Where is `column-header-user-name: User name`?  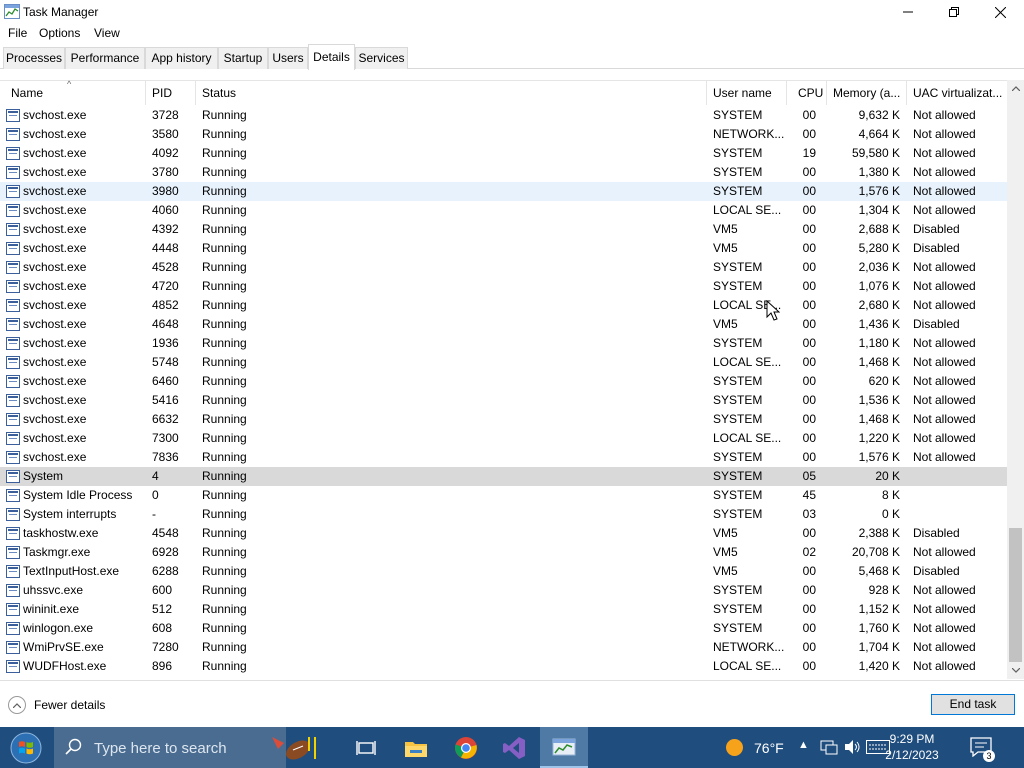 column-header-user-name: User name is located at coordinates (747, 93).